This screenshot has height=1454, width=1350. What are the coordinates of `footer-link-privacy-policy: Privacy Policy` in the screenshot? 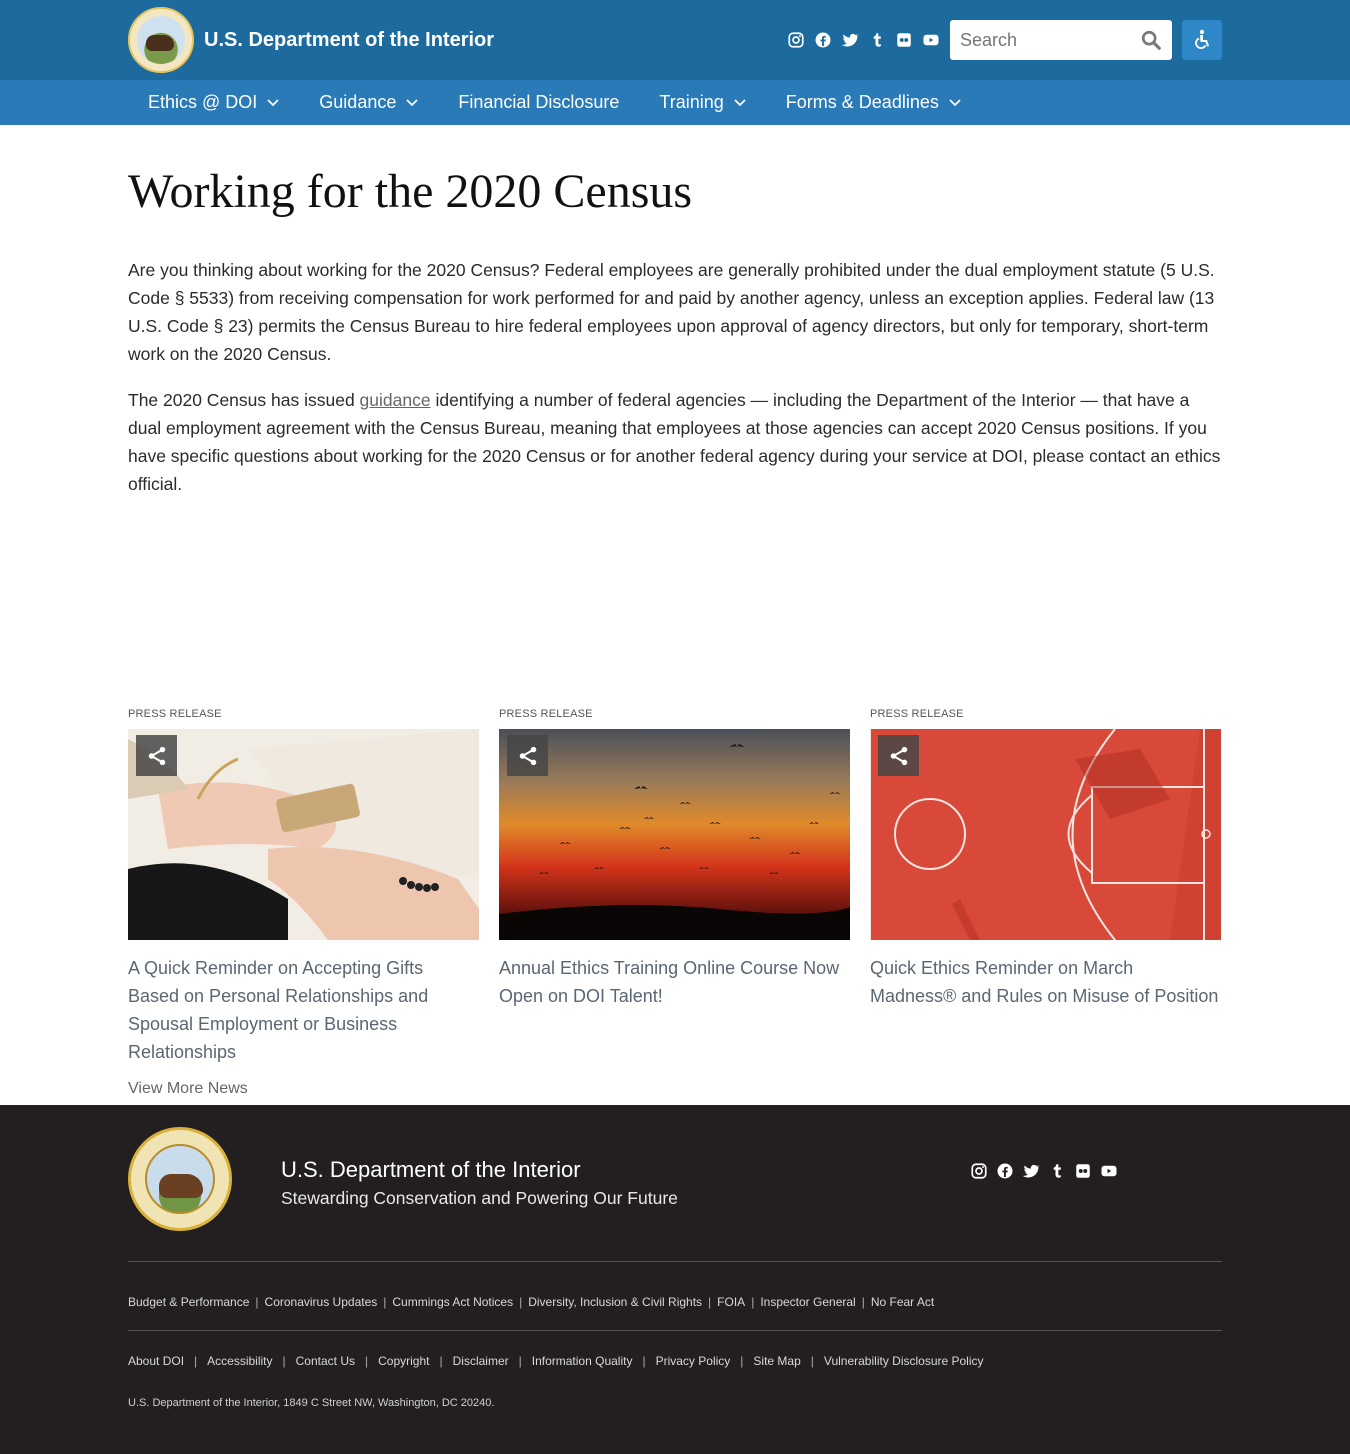 It's located at (693, 1361).